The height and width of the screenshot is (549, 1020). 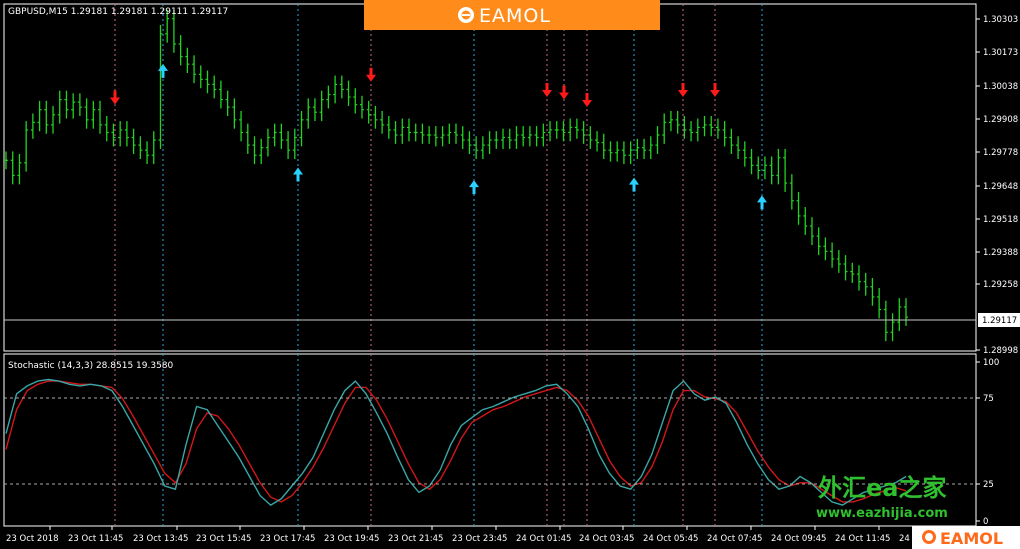 What do you see at coordinates (1000, 153) in the screenshot?
I see `price-tick-label: 1.29778` at bounding box center [1000, 153].